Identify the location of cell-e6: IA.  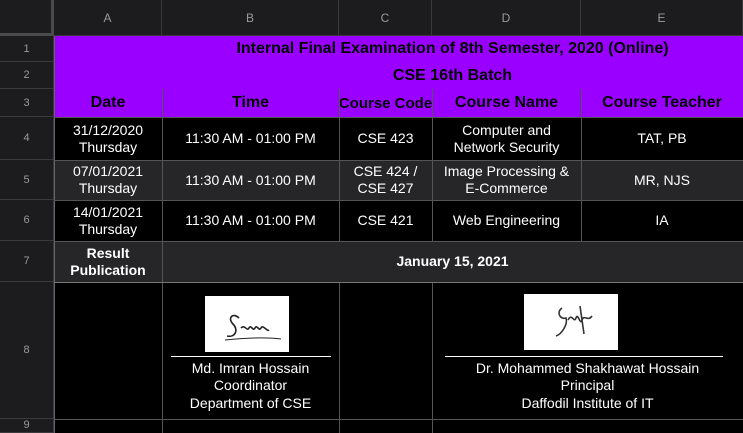
(662, 220).